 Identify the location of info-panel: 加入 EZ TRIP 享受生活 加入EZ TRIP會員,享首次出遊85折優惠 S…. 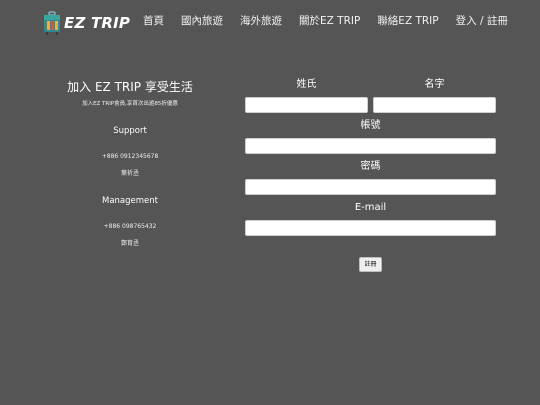
(130, 163).